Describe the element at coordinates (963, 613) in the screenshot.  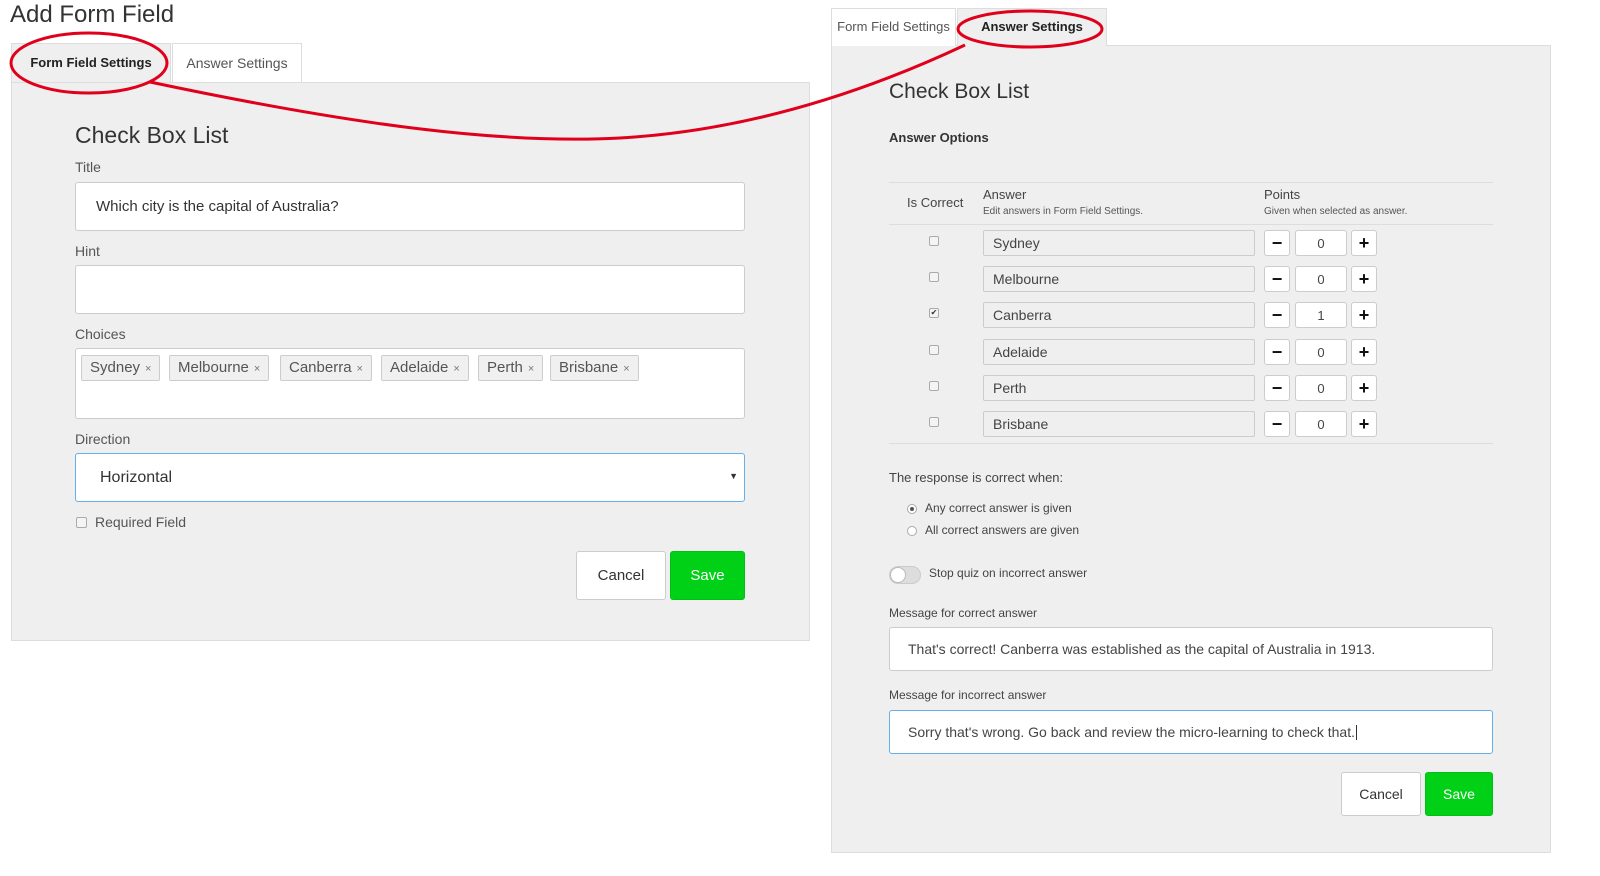
I see `correct-message-label: Message for correct answer` at that location.